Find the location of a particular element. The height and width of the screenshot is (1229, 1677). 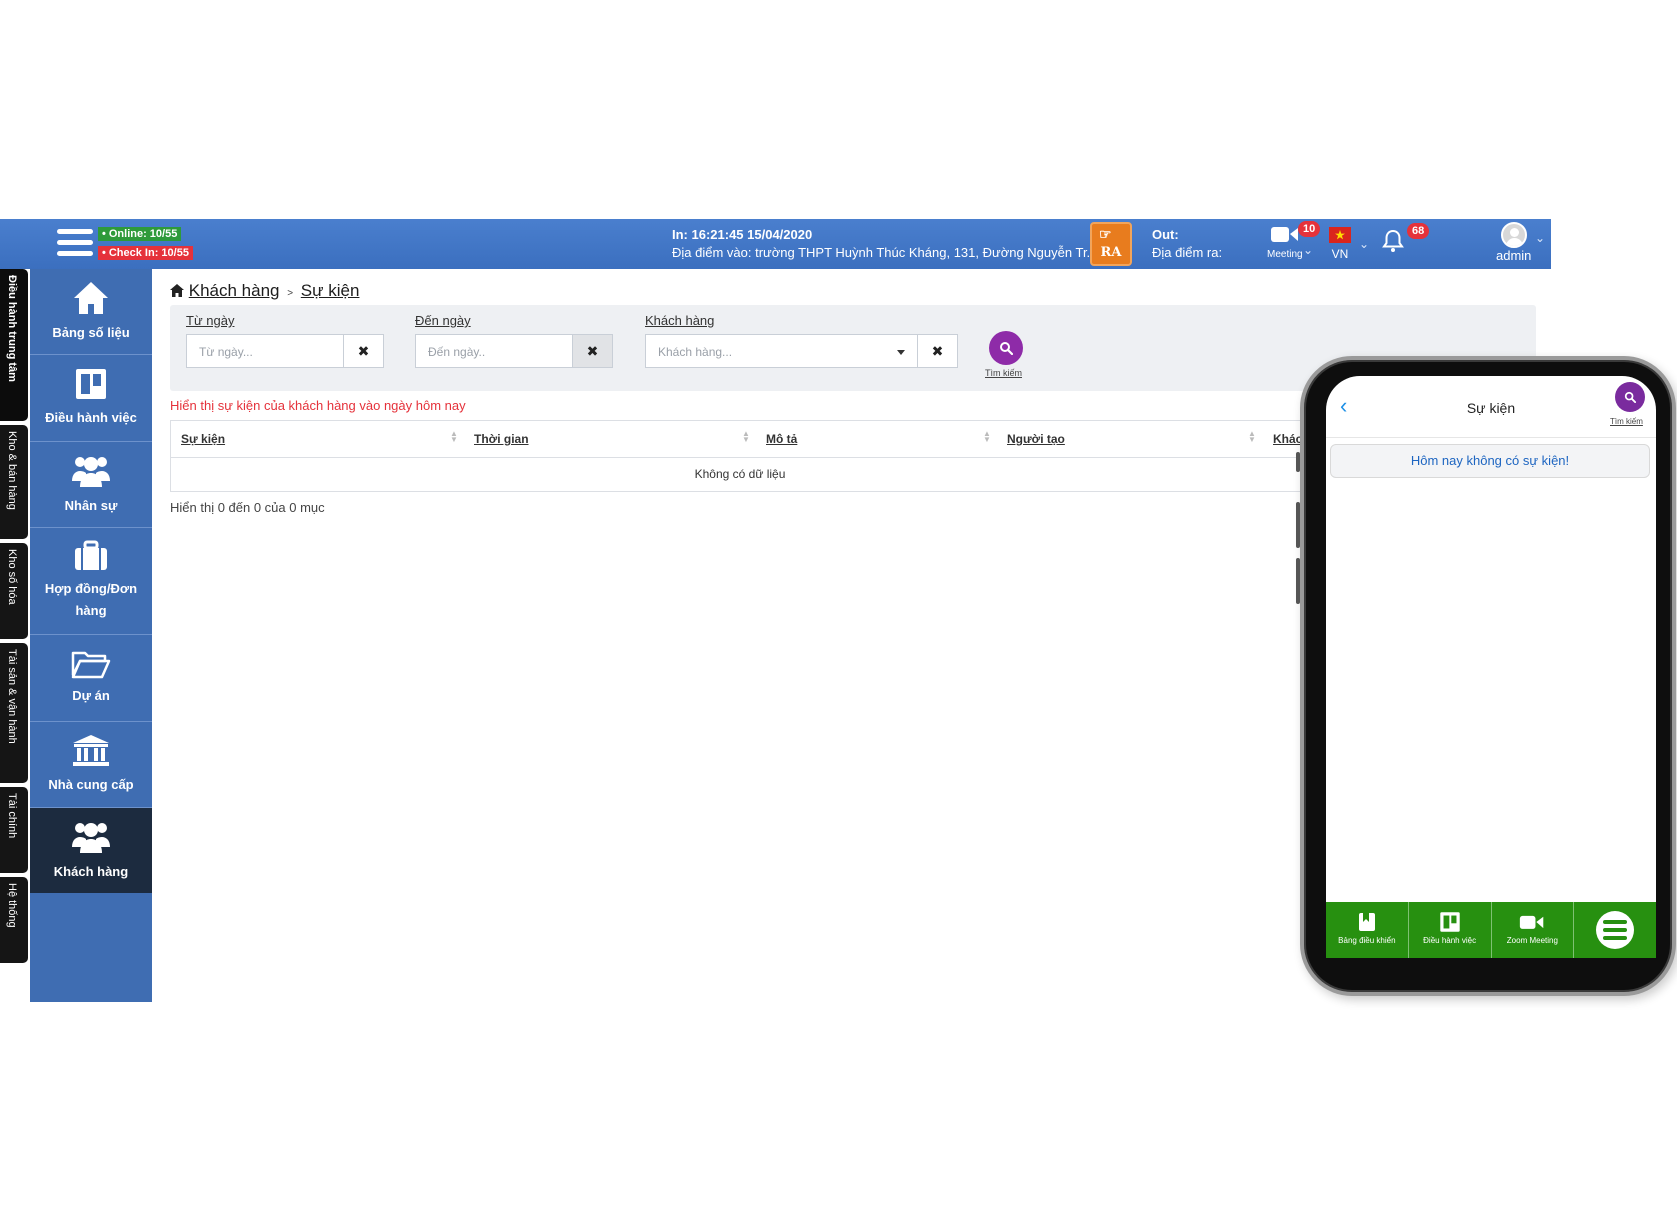

sidebar-item-label: Nhà cung cấp is located at coordinates (91, 784).